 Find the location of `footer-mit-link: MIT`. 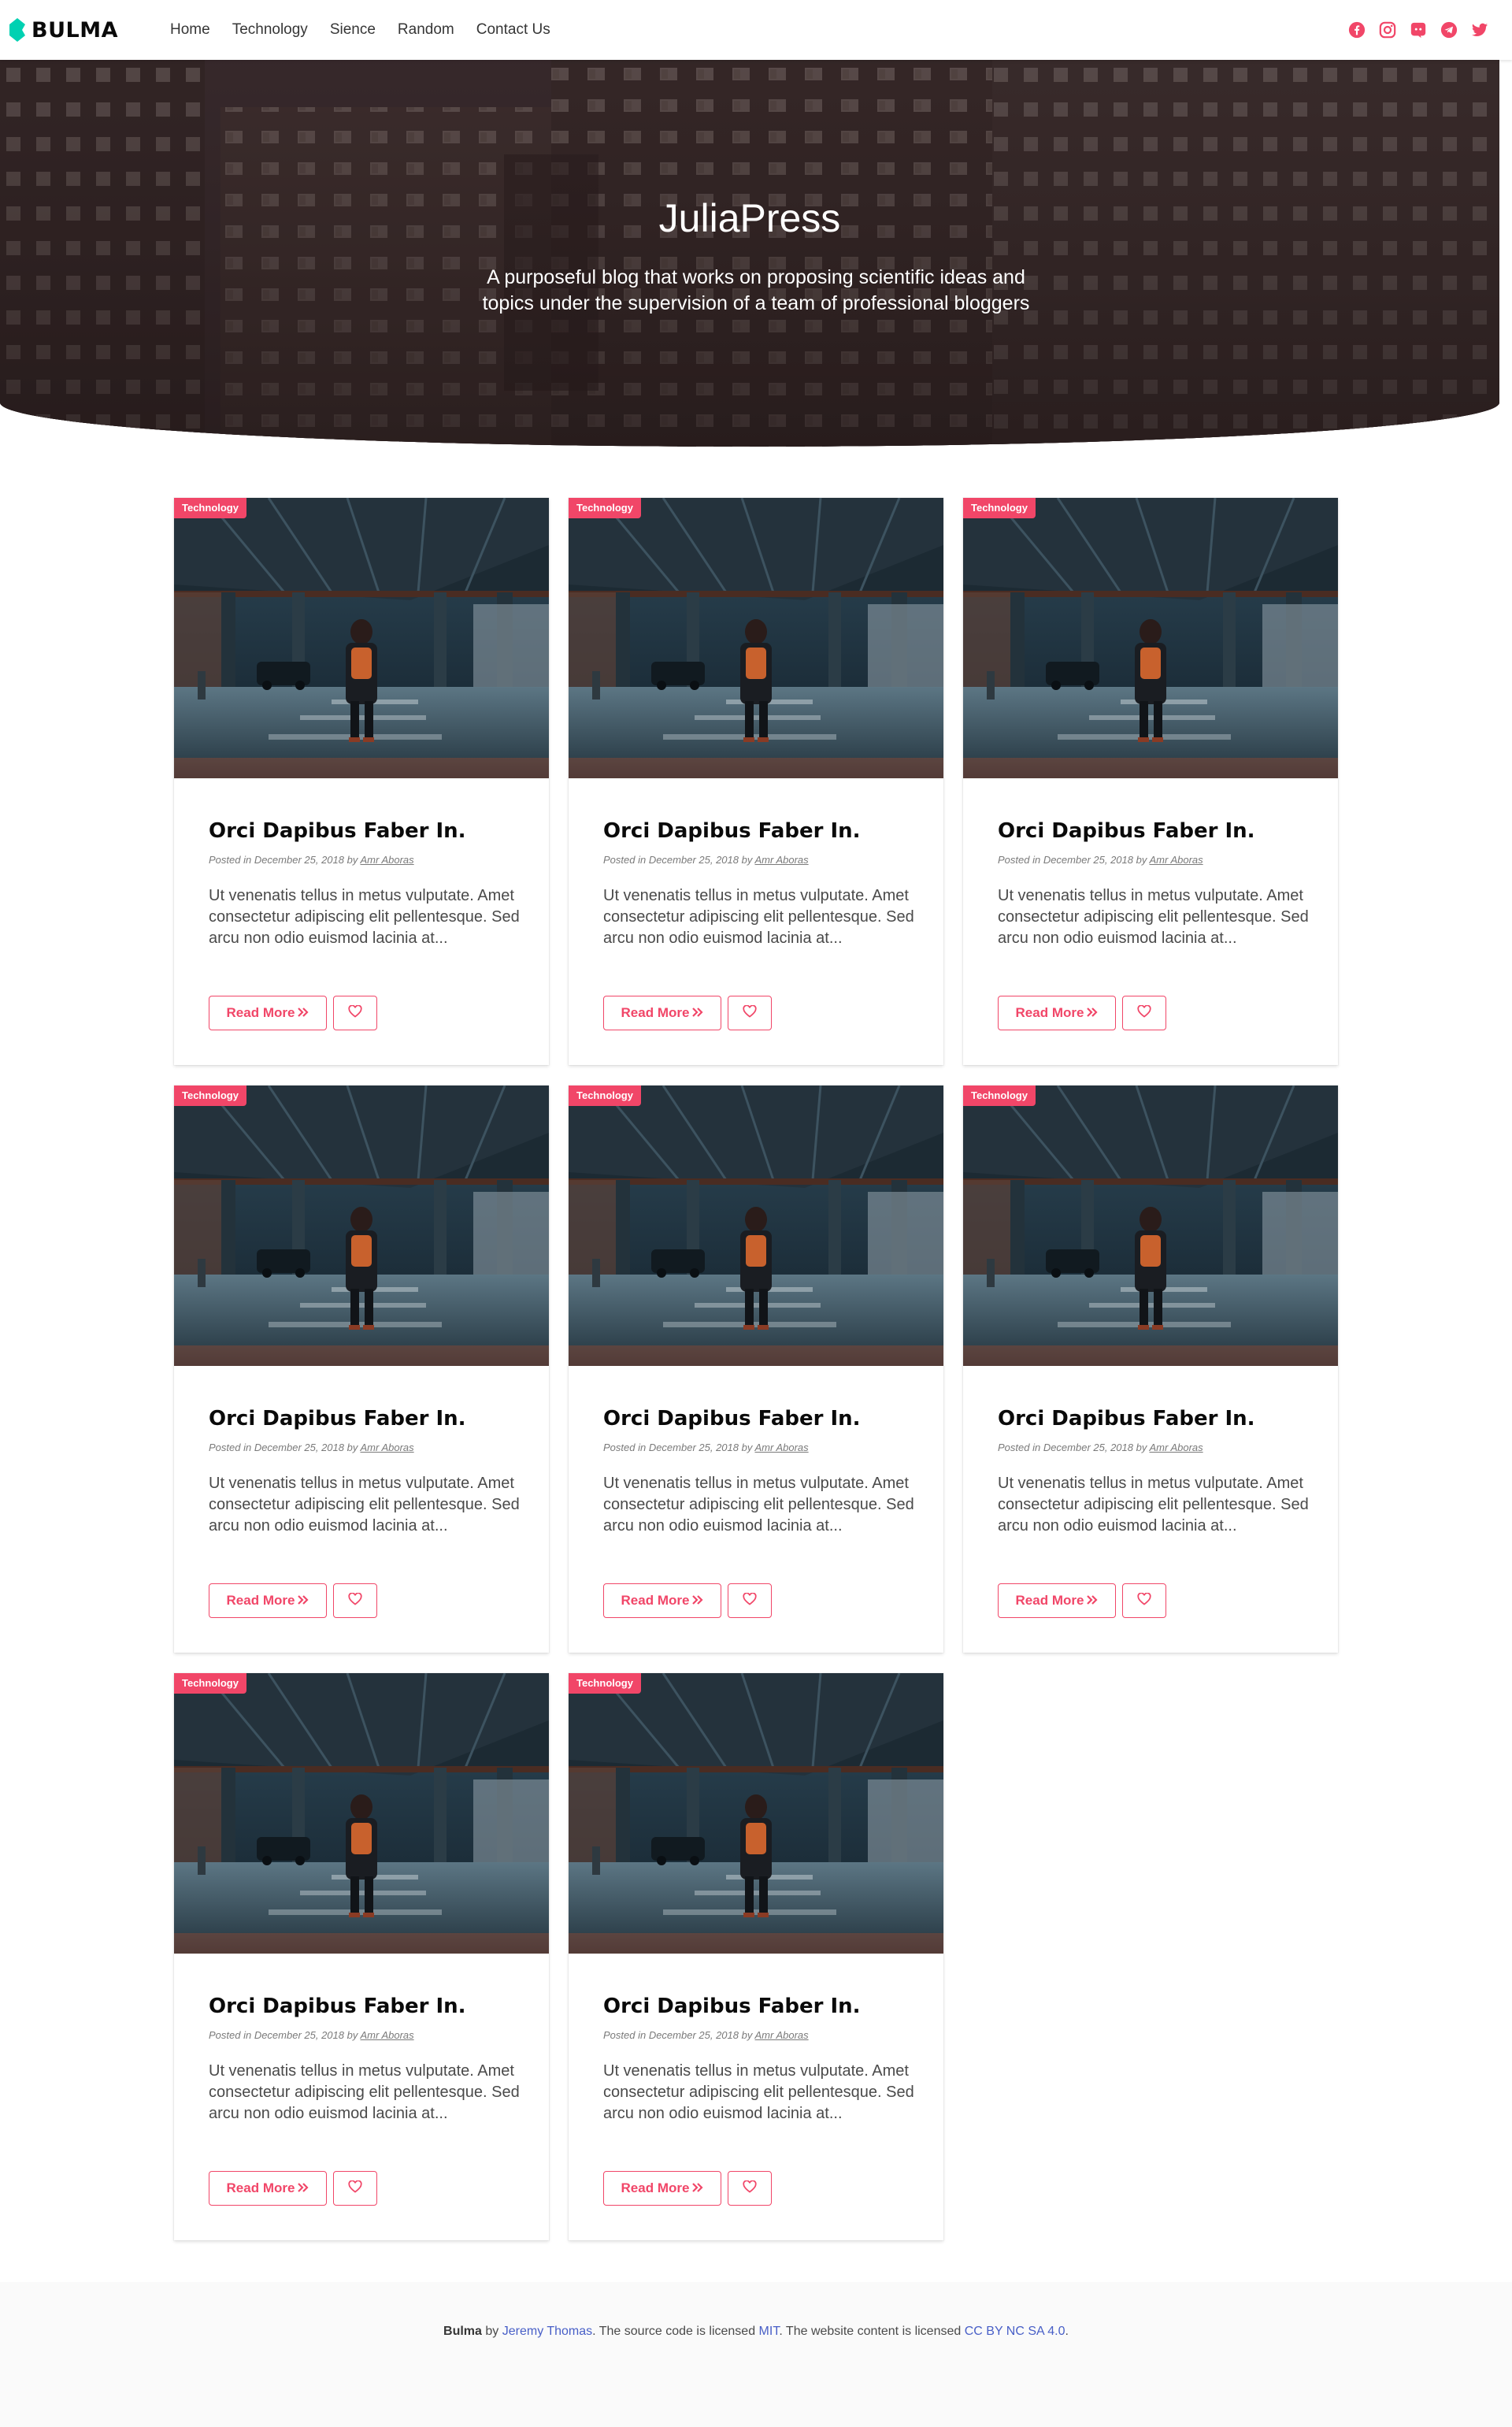

footer-mit-link: MIT is located at coordinates (769, 2332).